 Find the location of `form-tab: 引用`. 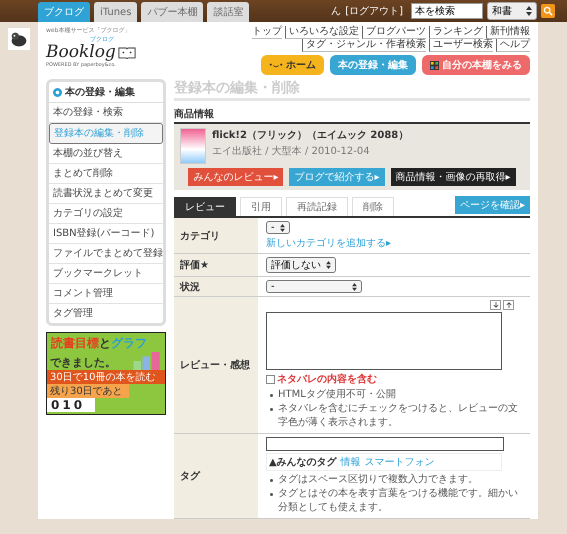

form-tab: 引用 is located at coordinates (261, 206).